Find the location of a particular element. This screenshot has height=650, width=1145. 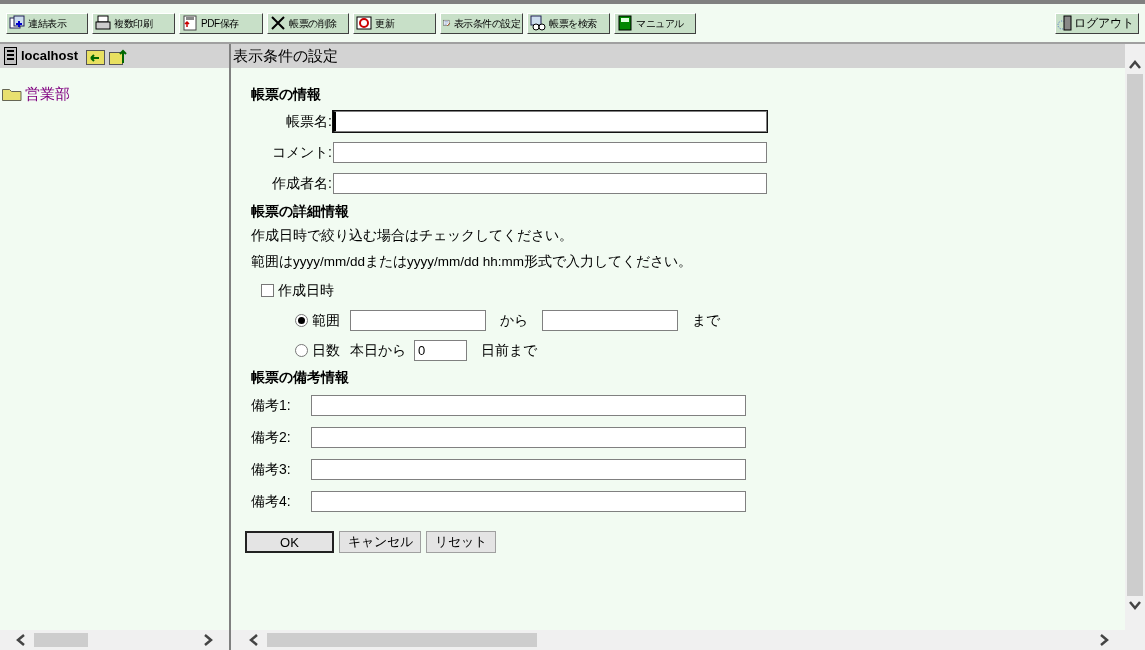

form-button: OK is located at coordinates (289, 542).